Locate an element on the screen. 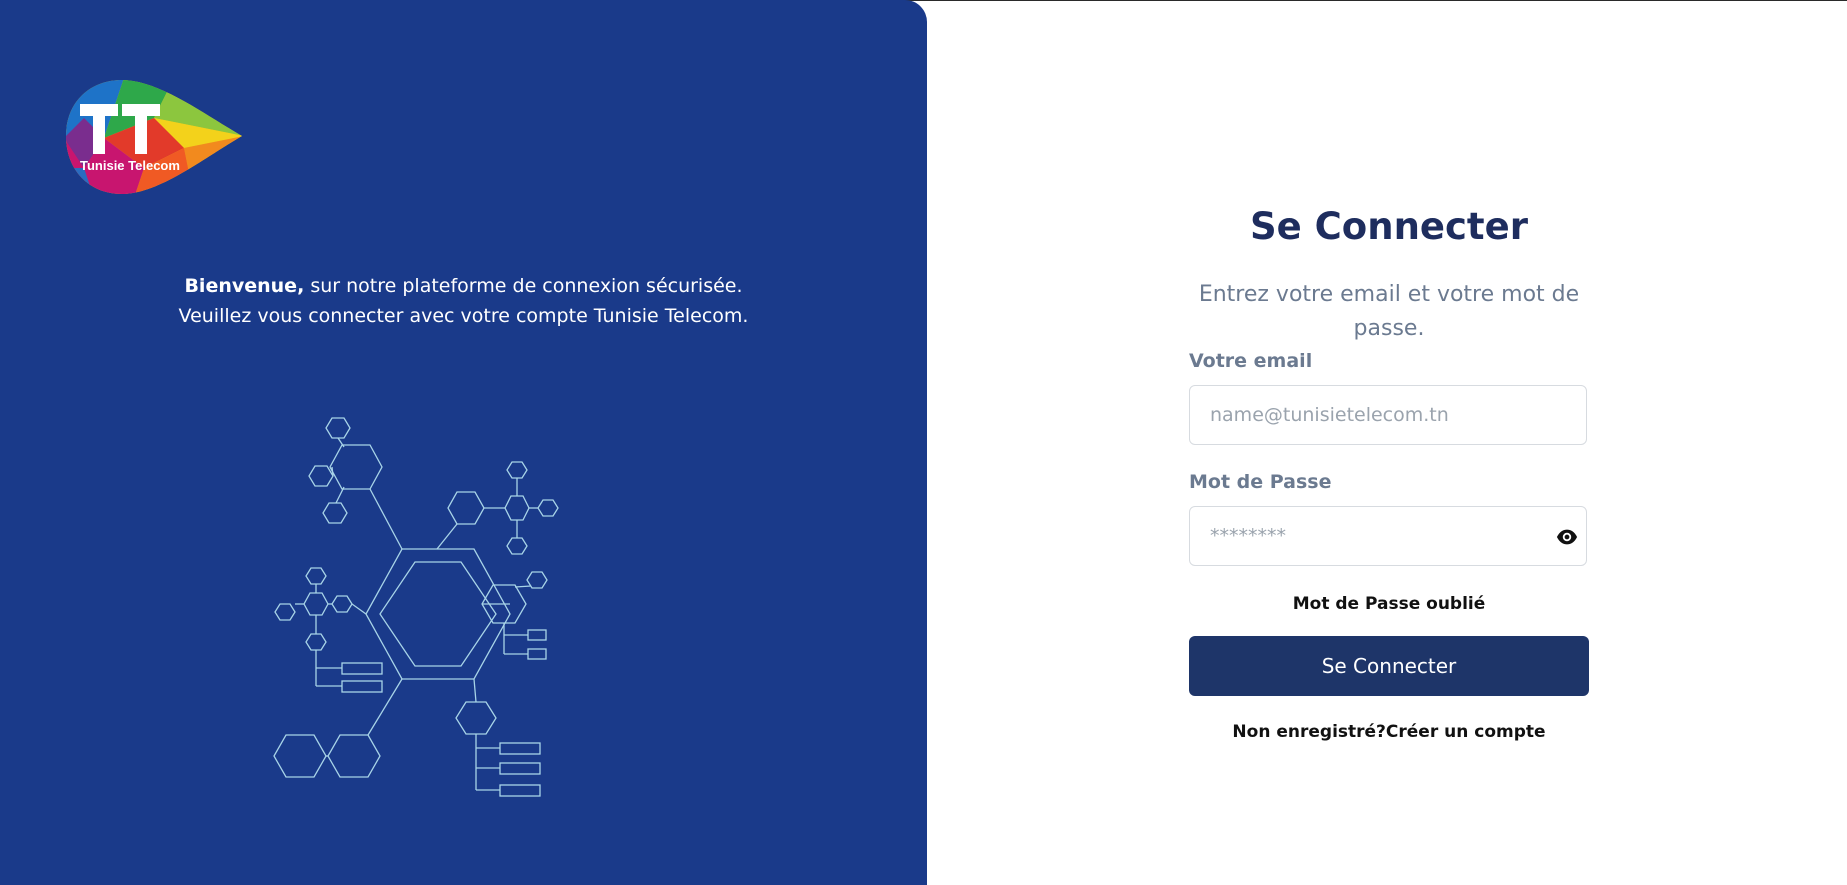 Image resolution: width=1847 pixels, height=885 pixels. password-field is located at coordinates (1370, 536).